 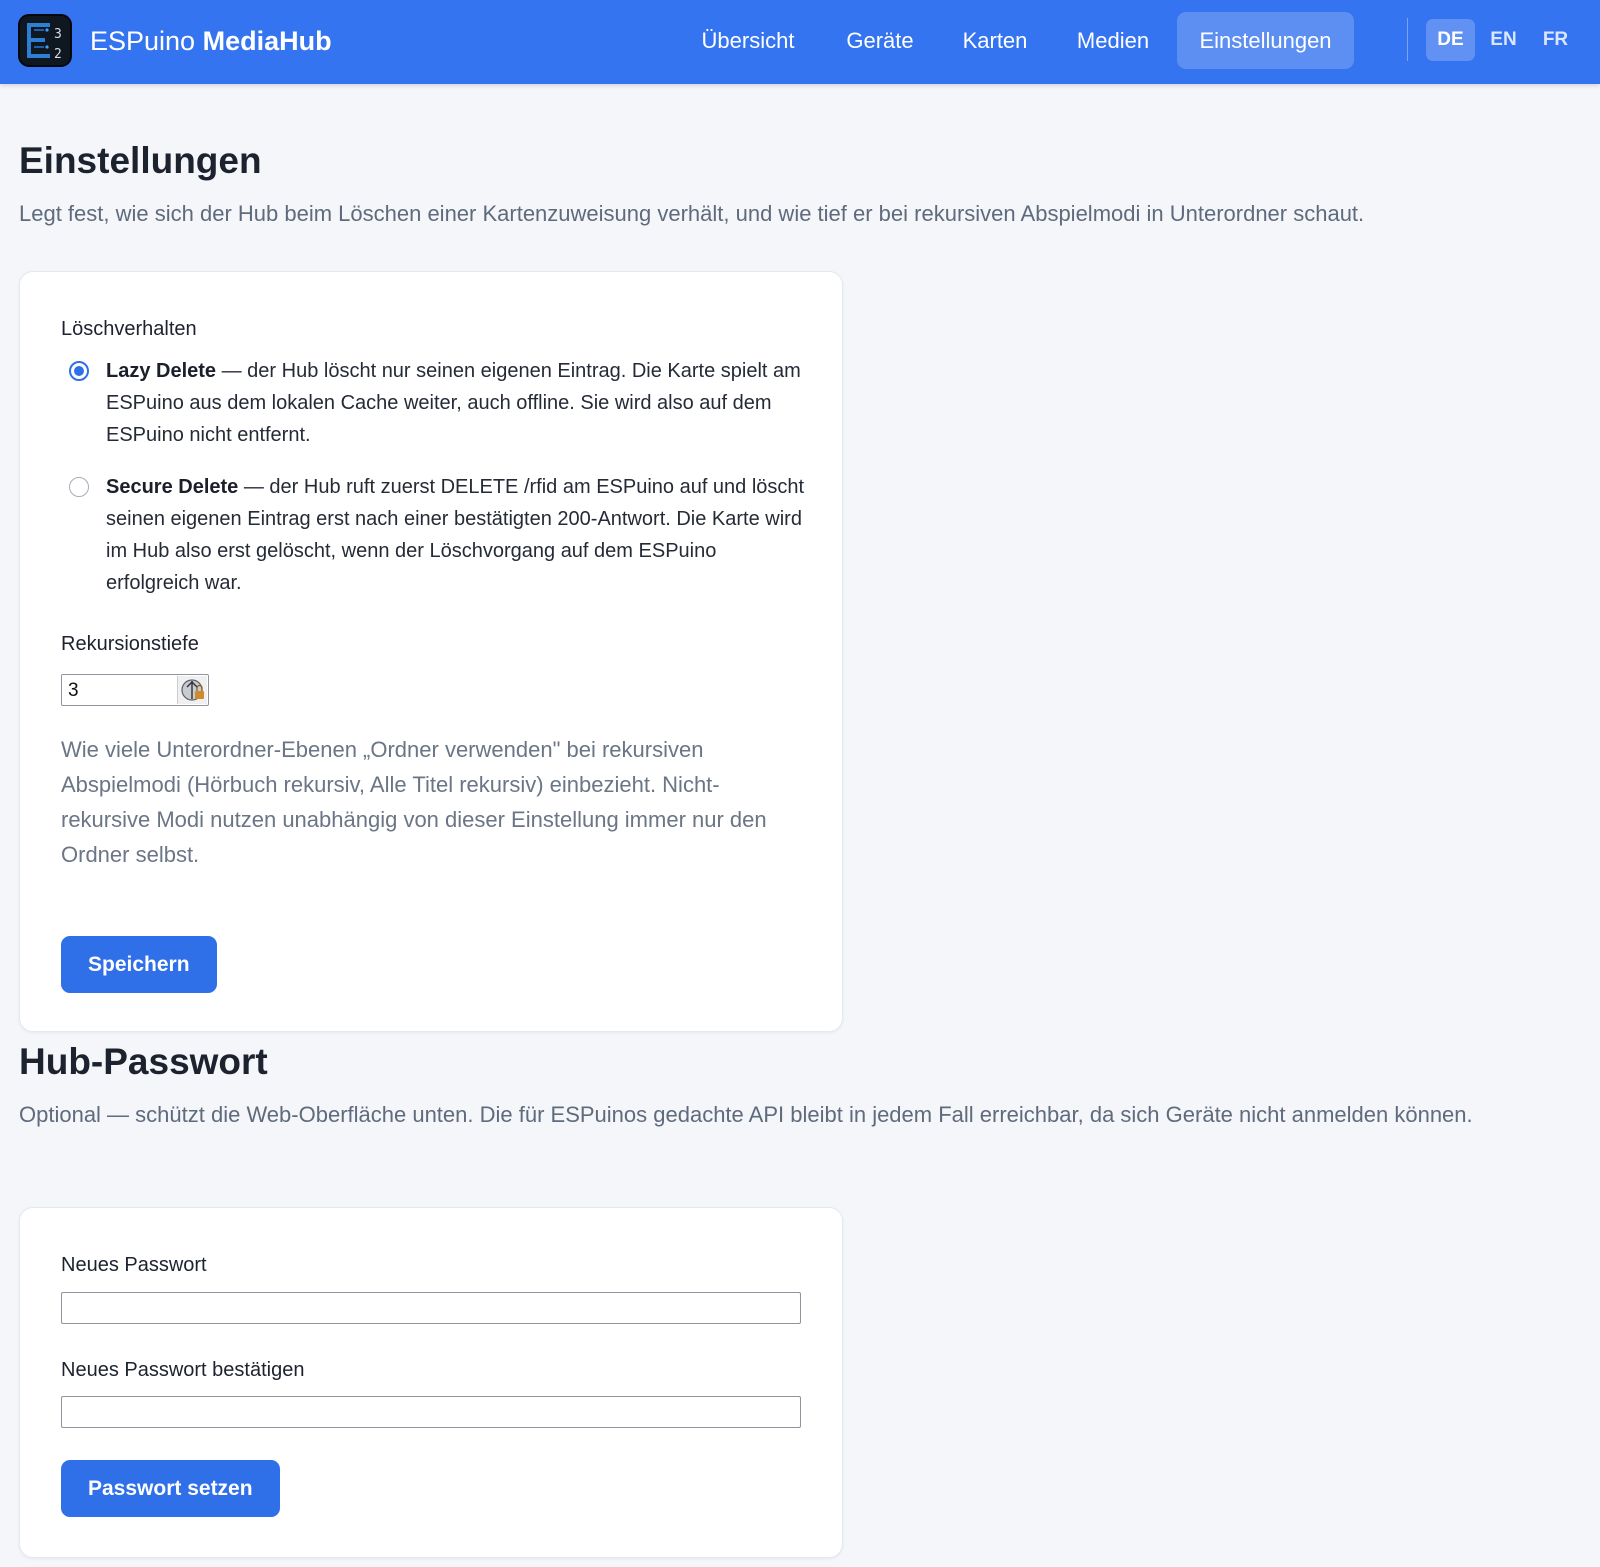 I want to click on nav-settings: Einstellungen, so click(x=1265, y=40).